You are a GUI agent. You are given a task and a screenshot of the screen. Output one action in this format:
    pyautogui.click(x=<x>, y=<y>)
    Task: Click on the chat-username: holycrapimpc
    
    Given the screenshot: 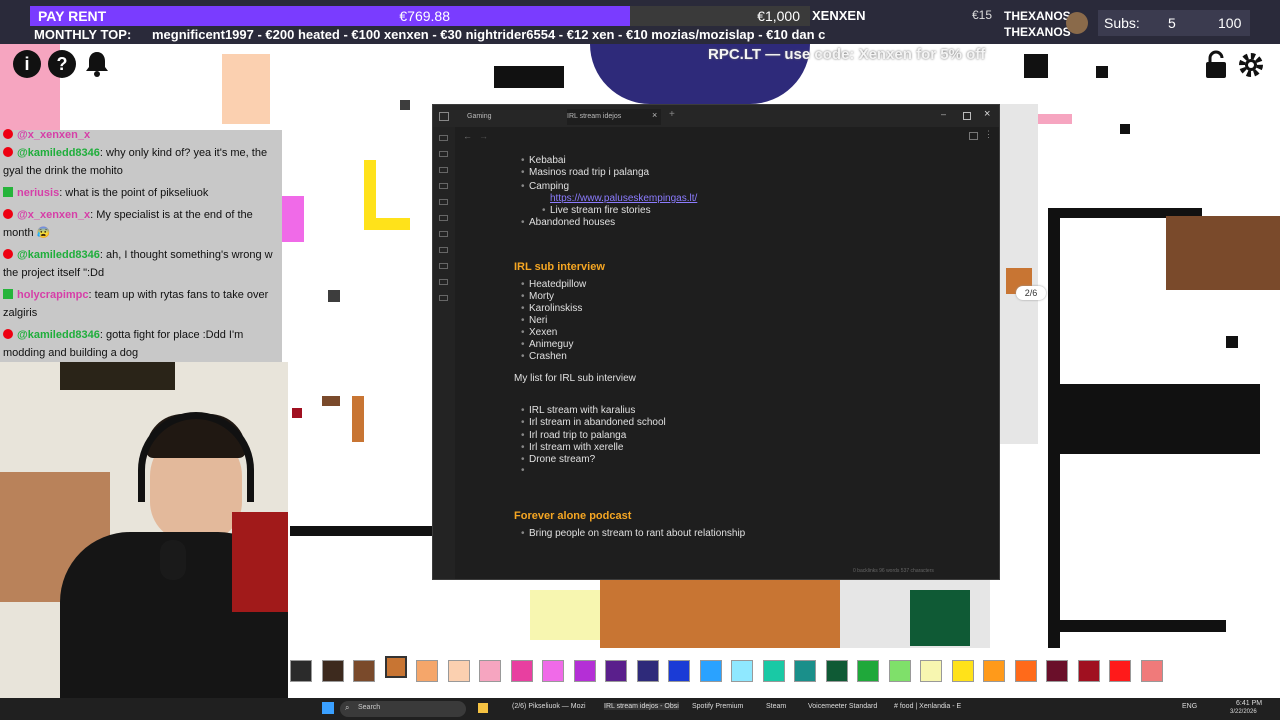 What is the action you would take?
    pyautogui.click(x=53, y=295)
    